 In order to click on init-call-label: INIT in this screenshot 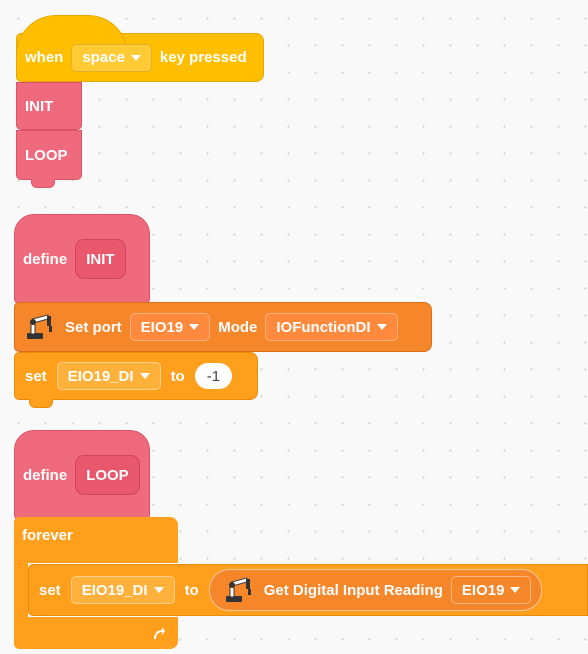, I will do `click(39, 106)`.